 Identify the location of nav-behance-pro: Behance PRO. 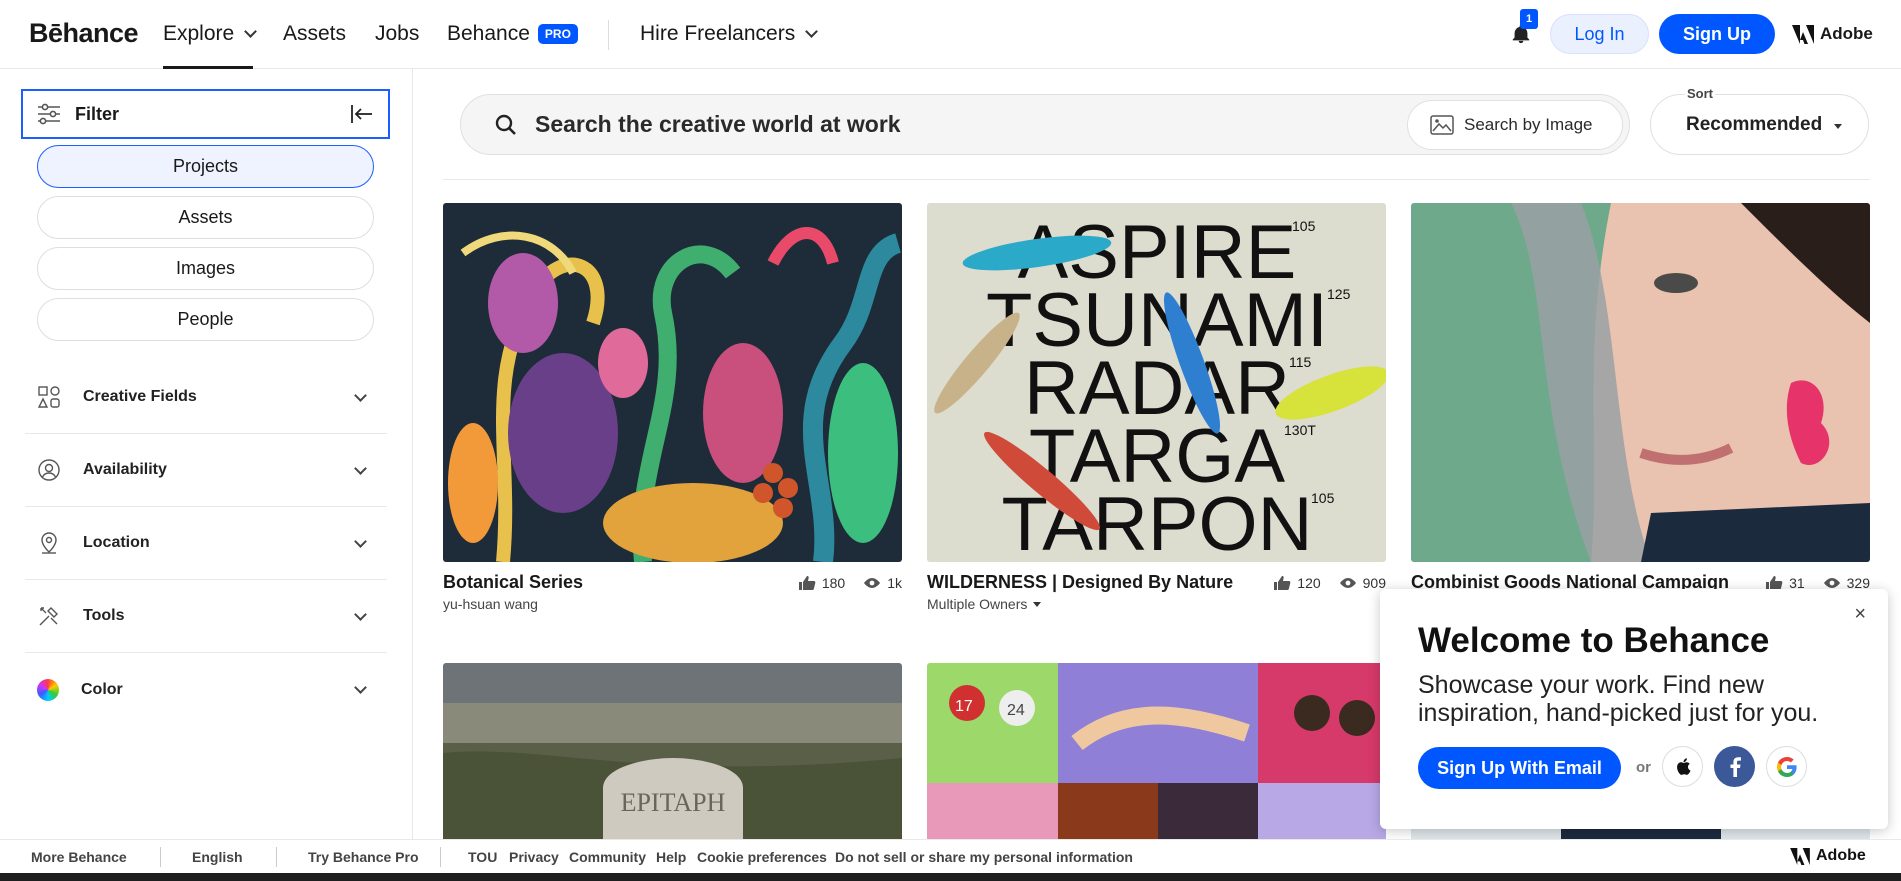
(512, 34).